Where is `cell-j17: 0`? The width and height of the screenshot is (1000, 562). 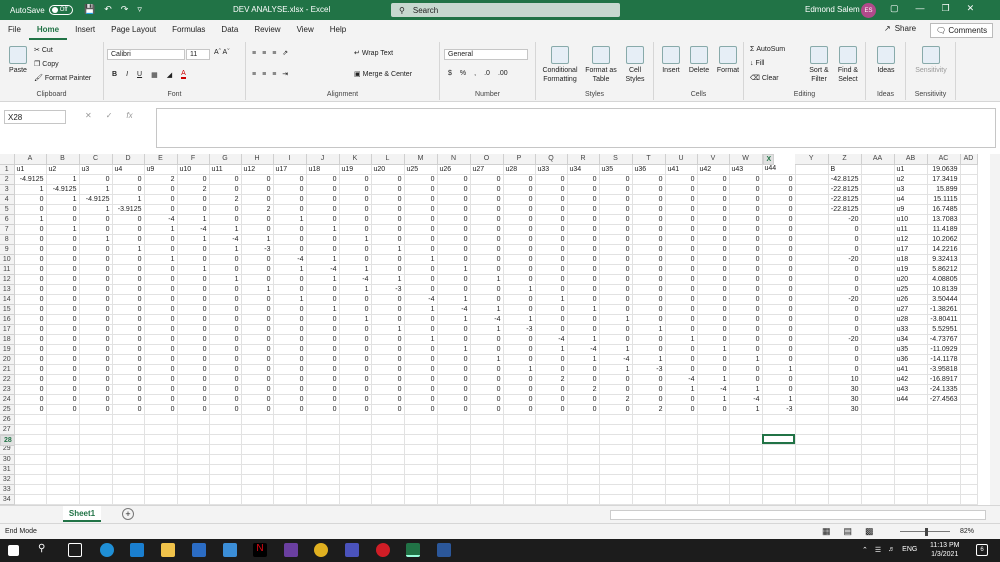 cell-j17: 0 is located at coordinates (323, 329).